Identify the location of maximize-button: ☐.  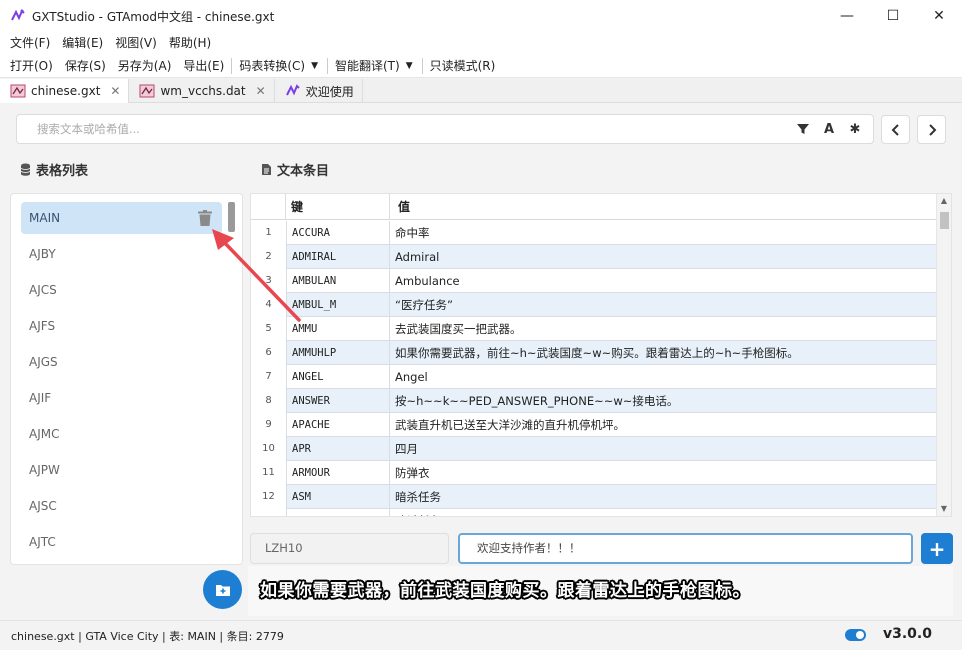
(893, 16).